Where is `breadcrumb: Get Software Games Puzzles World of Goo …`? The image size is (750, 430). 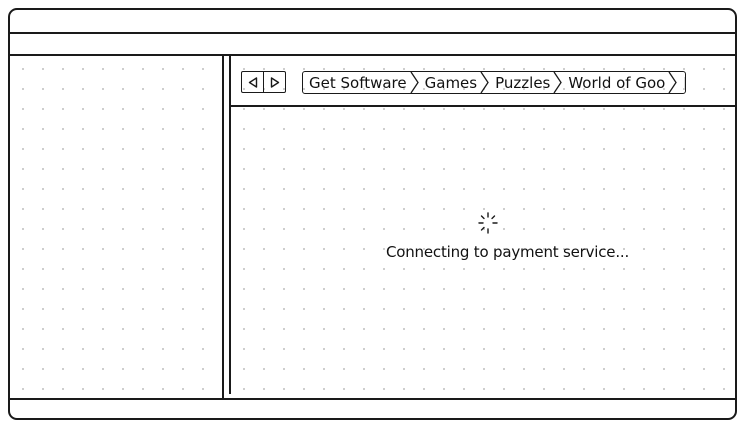 breadcrumb: Get Software Games Puzzles World of Goo … is located at coordinates (494, 82).